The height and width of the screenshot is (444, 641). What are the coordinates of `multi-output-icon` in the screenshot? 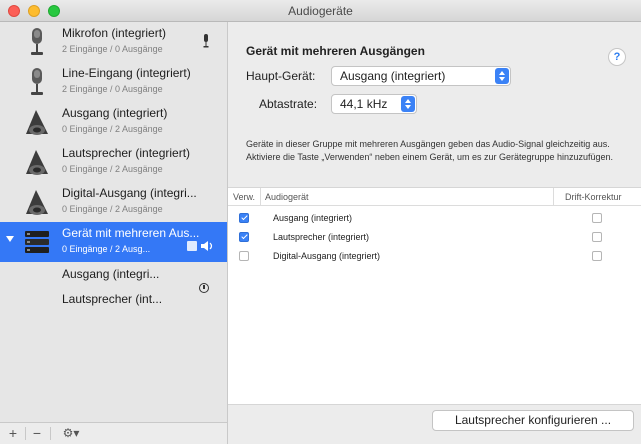 It's located at (37, 242).